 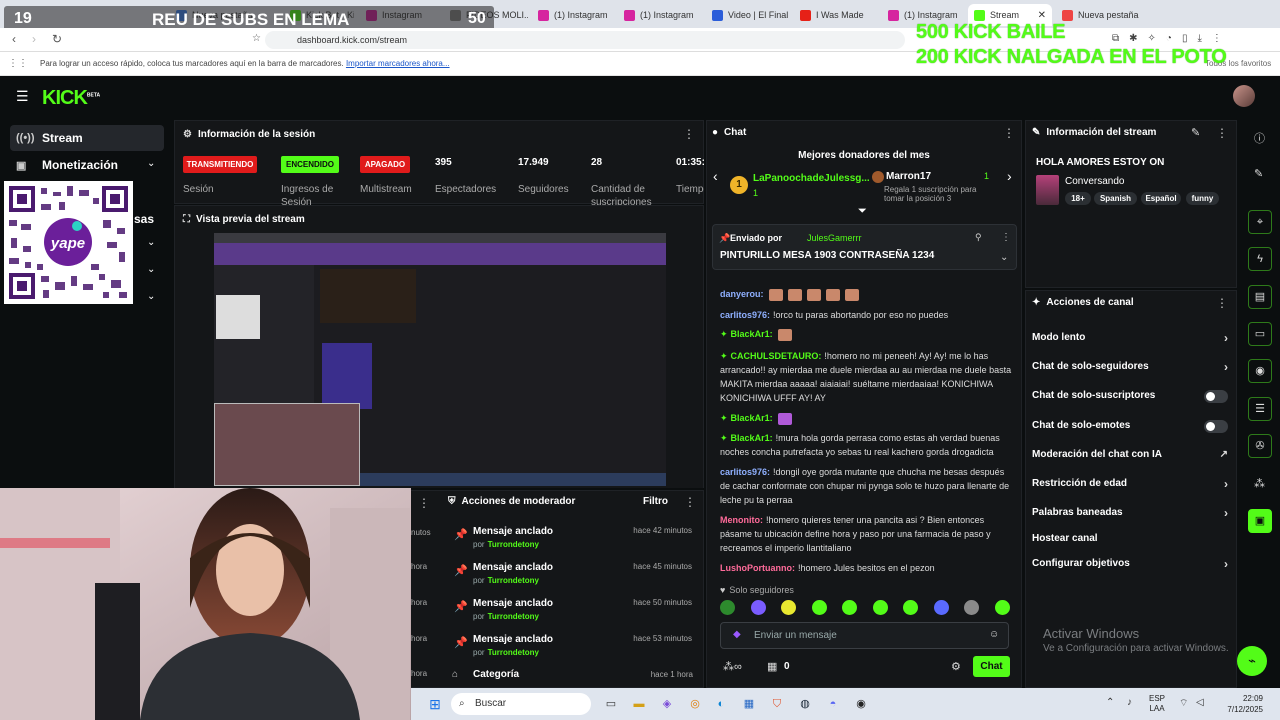 I want to click on send-chat-button: Chat, so click(x=991, y=666).